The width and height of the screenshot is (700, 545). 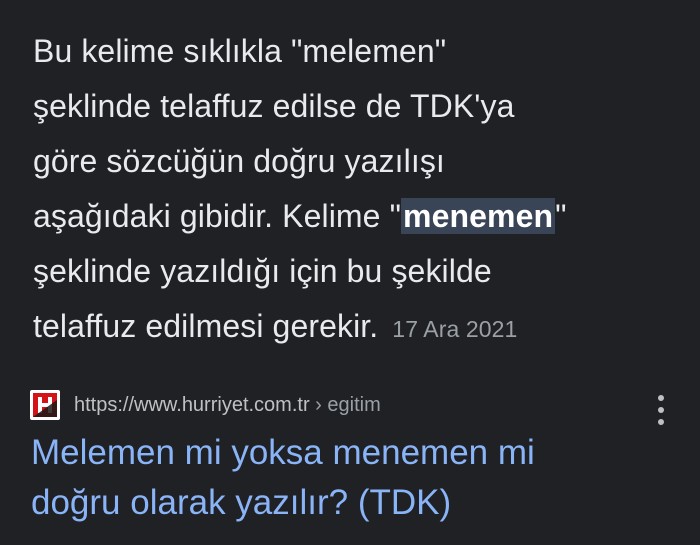 I want to click on snippet-line: Bu kelime sıklıkla "melemen", so click(x=240, y=51).